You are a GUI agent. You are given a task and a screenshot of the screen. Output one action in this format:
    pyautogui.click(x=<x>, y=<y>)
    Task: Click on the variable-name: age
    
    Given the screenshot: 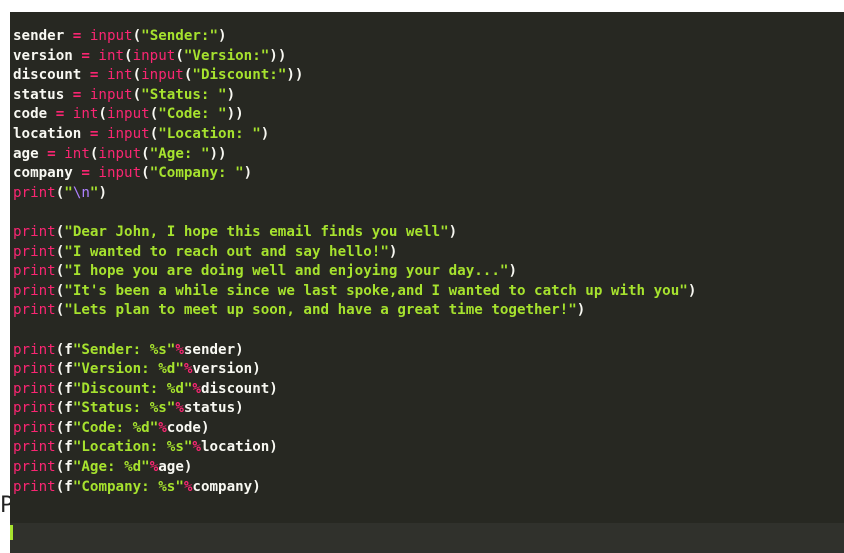 What is the action you would take?
    pyautogui.click(x=171, y=467)
    